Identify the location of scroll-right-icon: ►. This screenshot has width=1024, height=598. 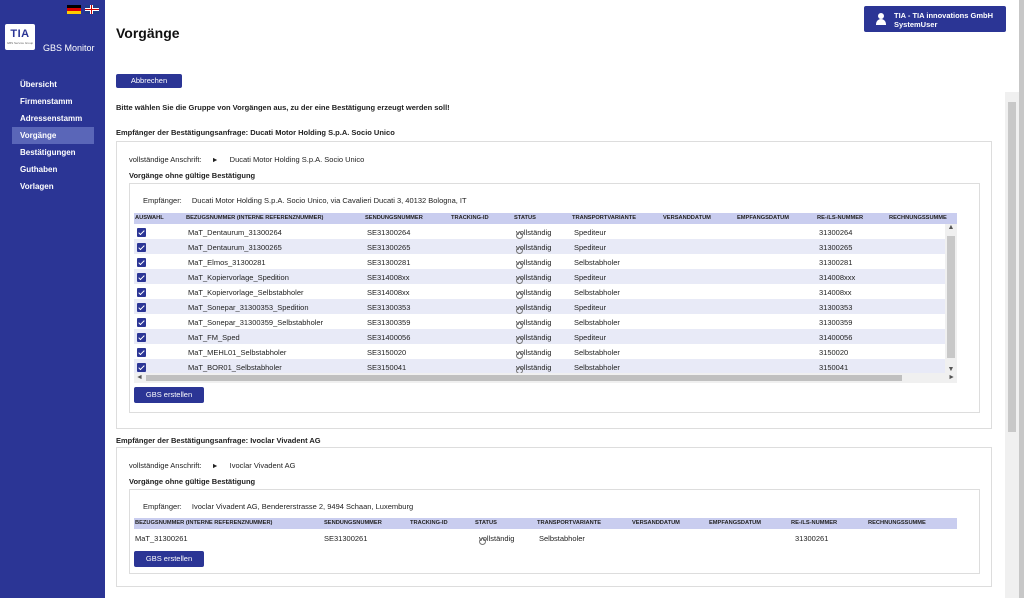
(951, 377).